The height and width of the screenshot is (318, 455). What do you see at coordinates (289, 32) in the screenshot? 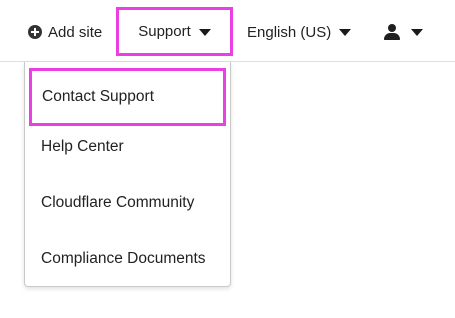
I see `language-label: English (US)` at bounding box center [289, 32].